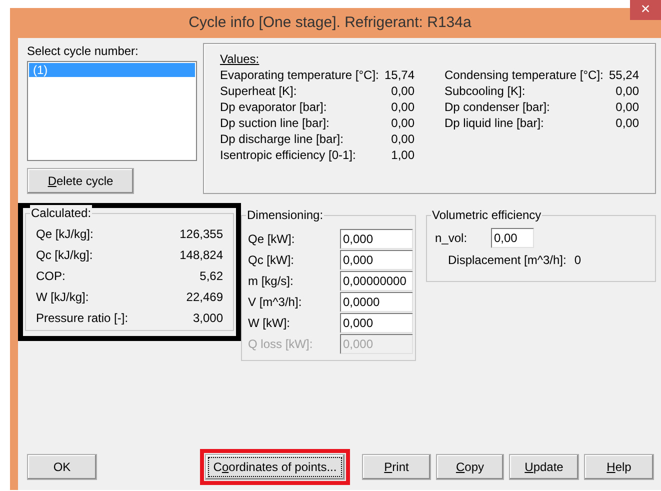 The width and height of the screenshot is (661, 491). Describe the element at coordinates (623, 75) in the screenshot. I see `value-text: 55,24` at that location.